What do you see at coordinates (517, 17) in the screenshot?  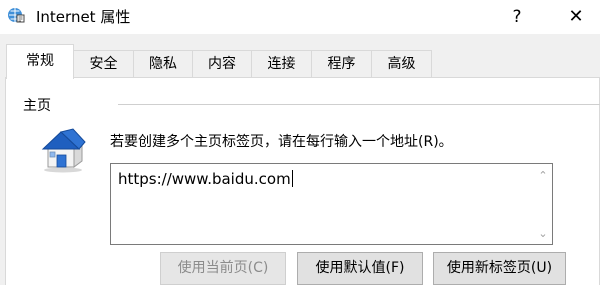 I see `help-button: ?` at bounding box center [517, 17].